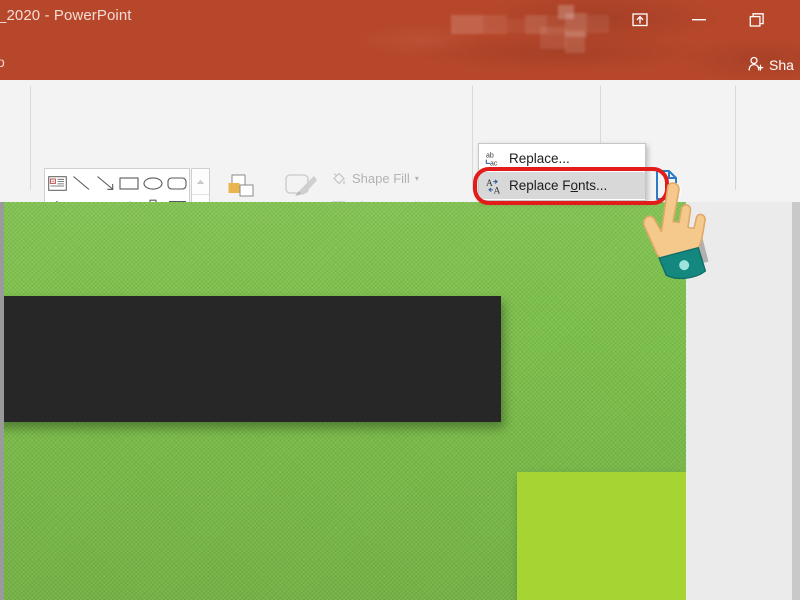  What do you see at coordinates (601, 536) in the screenshot?
I see `slide-accent-rectangle-shape` at bounding box center [601, 536].